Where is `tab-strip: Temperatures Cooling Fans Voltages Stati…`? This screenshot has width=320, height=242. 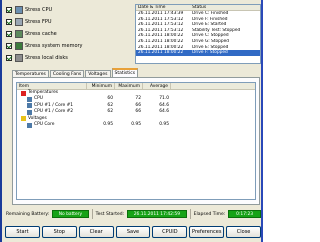 tab-strip: Temperatures Cooling Fans Voltages Stati… is located at coordinates (75, 72).